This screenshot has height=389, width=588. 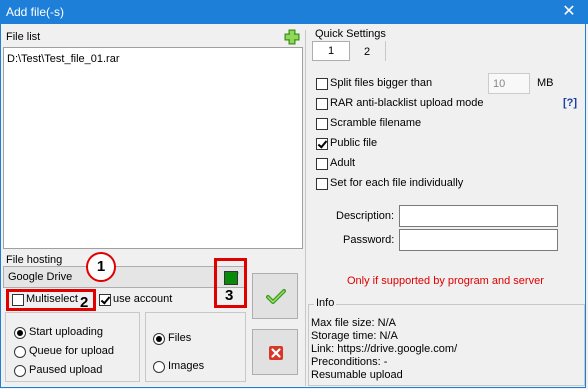 I want to click on file-hosting-label: File hosting, so click(x=34, y=260).